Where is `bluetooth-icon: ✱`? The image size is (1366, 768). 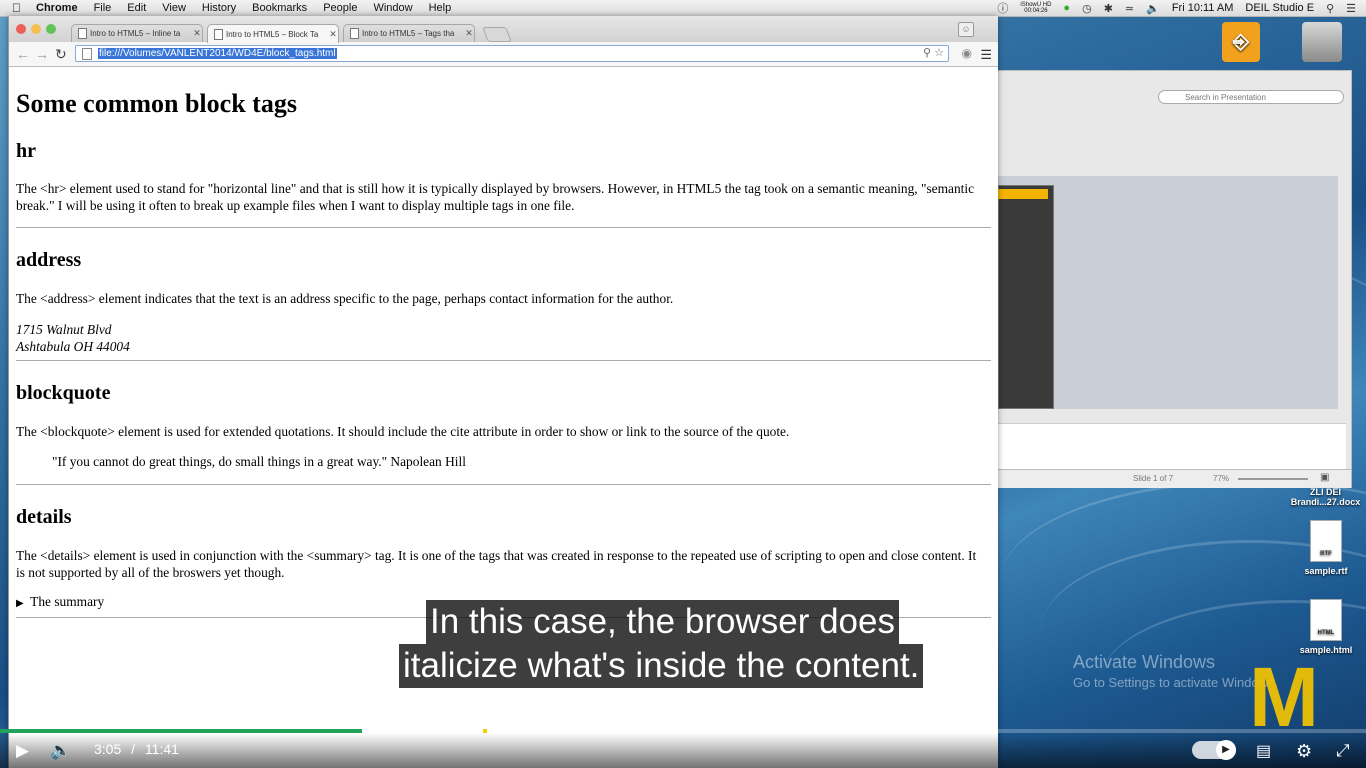
bluetooth-icon: ✱ is located at coordinates (1108, 8).